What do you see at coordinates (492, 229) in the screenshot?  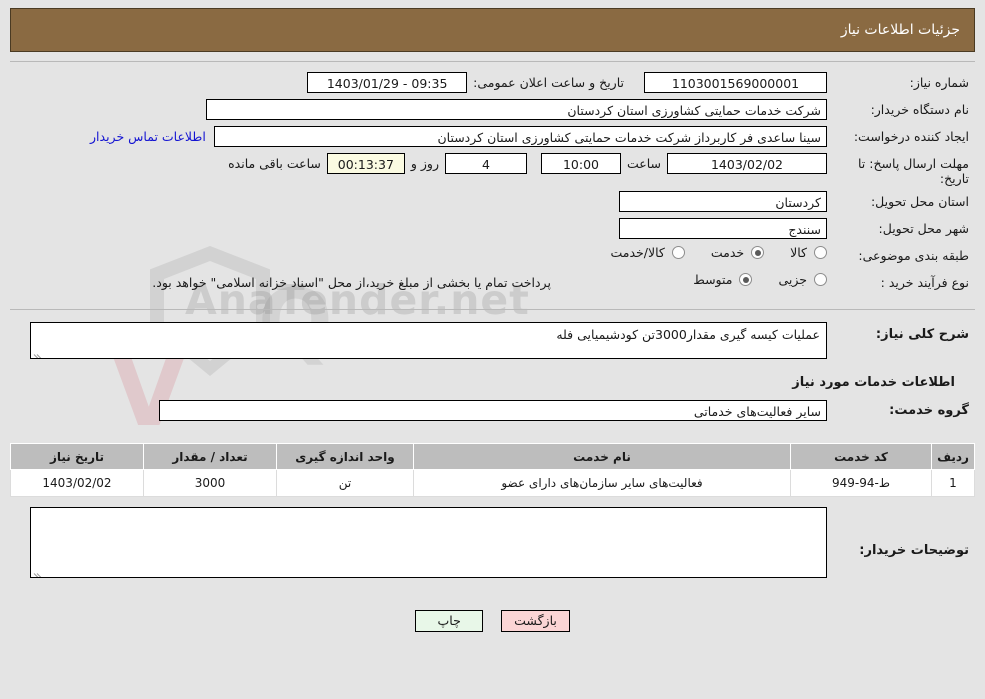 I see `row-city: شهر محل تحویل: سنندج` at bounding box center [492, 229].